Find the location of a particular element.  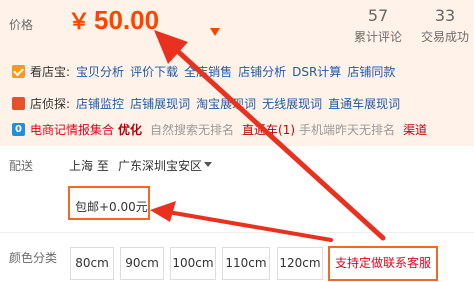

natural-search-status: 自然搜索无排名 is located at coordinates (192, 129).